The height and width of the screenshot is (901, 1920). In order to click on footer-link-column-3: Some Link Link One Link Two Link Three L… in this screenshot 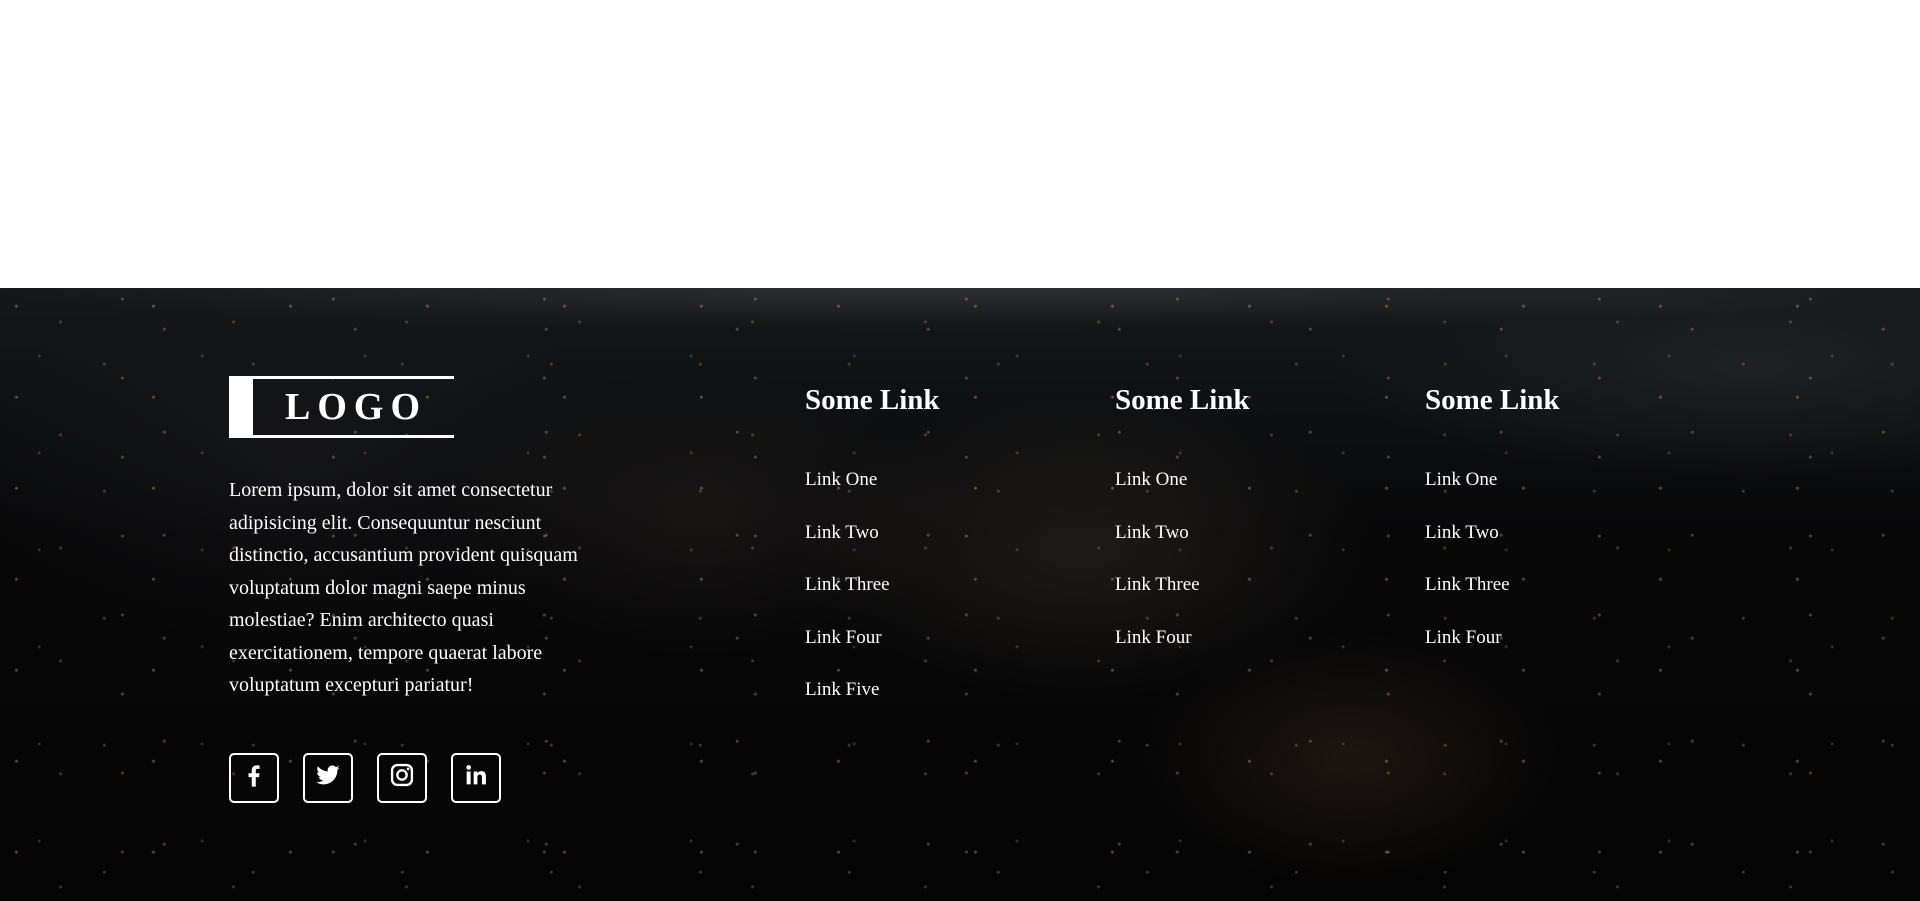, I will do `click(1492, 530)`.